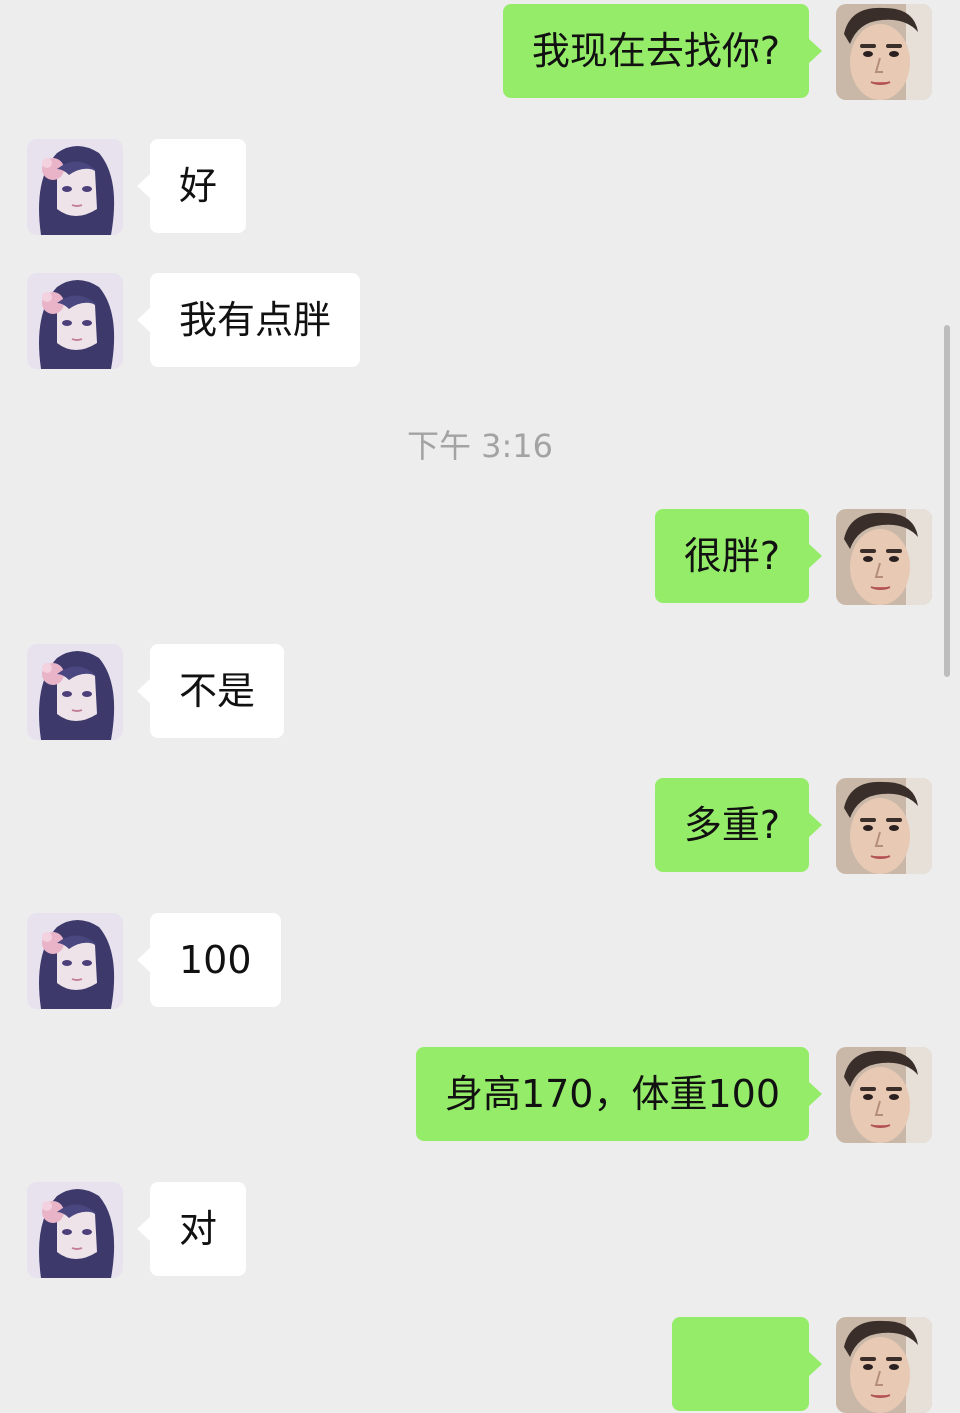 The width and height of the screenshot is (960, 1413). Describe the element at coordinates (480, 187) in the screenshot. I see `message-row: 好` at that location.